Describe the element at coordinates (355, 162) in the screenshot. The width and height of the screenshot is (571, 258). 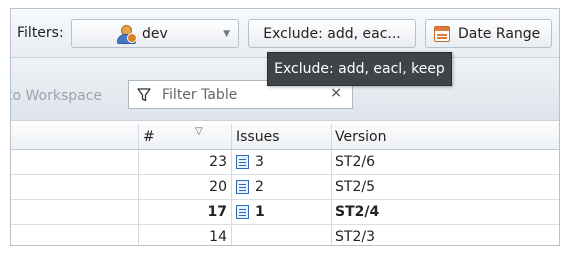
I see `version-cell: ST2/6` at that location.